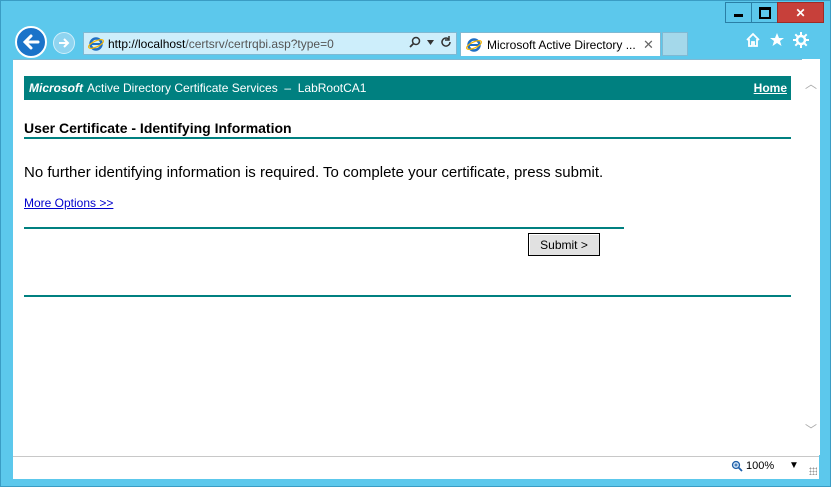 The image size is (831, 487). Describe the element at coordinates (801, 40) in the screenshot. I see `settings-gear-icon` at that location.